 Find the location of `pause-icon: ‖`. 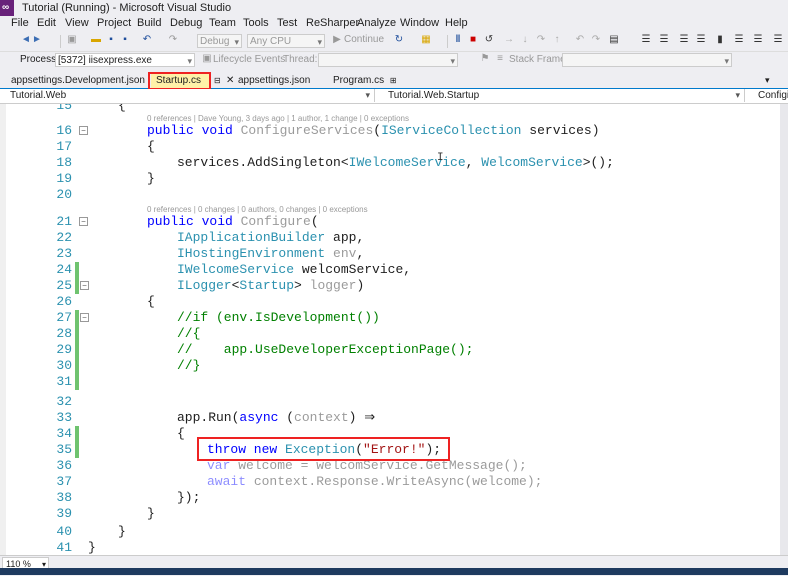

pause-icon: ‖ is located at coordinates (458, 41).